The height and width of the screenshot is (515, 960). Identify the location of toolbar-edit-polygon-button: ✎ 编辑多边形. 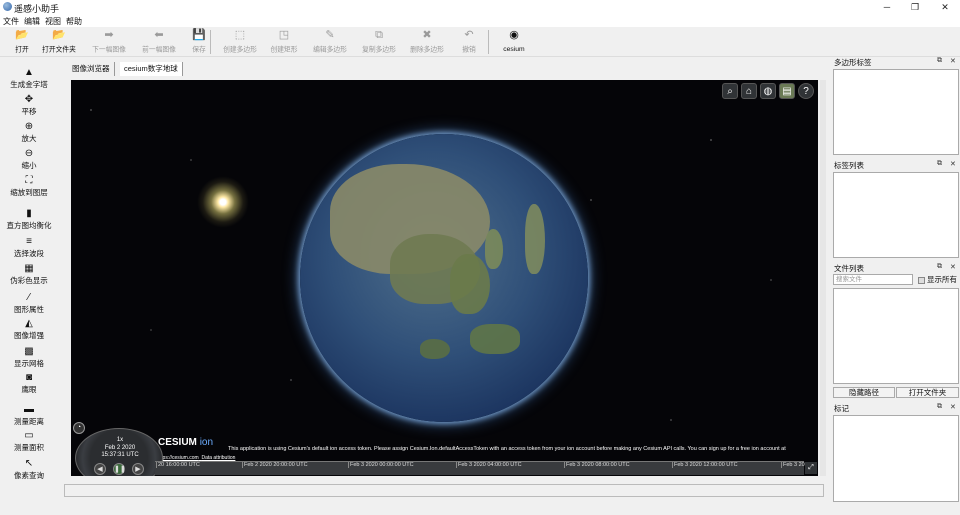
(330, 42).